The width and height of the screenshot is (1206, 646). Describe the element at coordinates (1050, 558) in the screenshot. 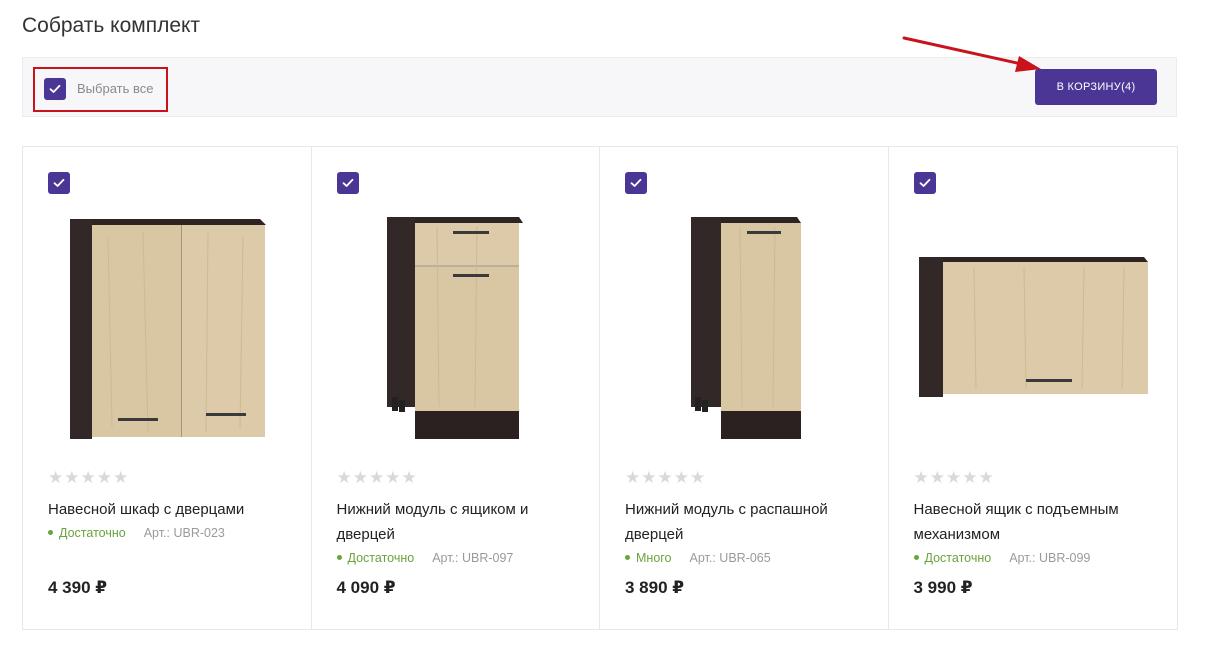

I see `product-sku: Арт.: UBR-099` at that location.